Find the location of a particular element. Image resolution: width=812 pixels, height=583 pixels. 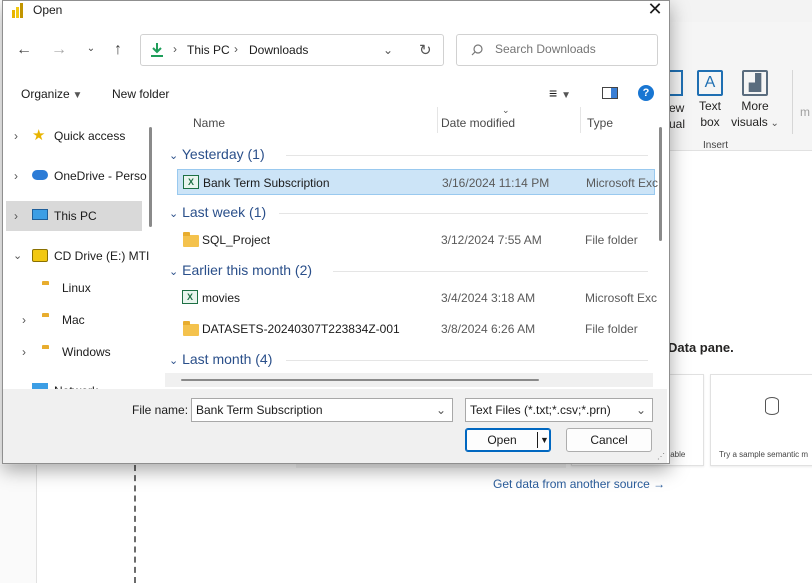

up-button: ↑ is located at coordinates (118, 50).